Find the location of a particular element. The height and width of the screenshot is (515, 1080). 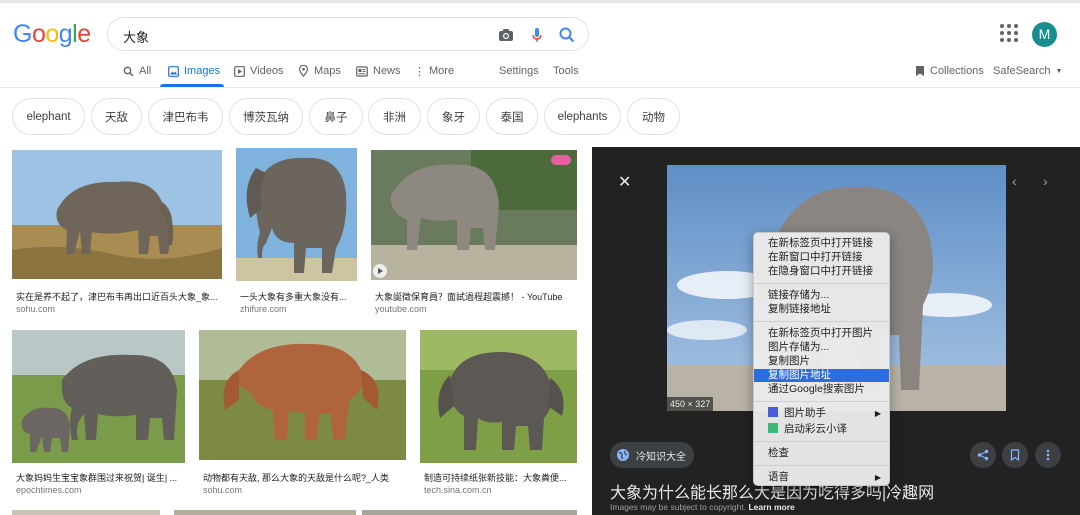

image-result: 大象妈妈生宝宝象群围过来祝贺| 诞生| ... epochtimes.com is located at coordinates (98, 414).